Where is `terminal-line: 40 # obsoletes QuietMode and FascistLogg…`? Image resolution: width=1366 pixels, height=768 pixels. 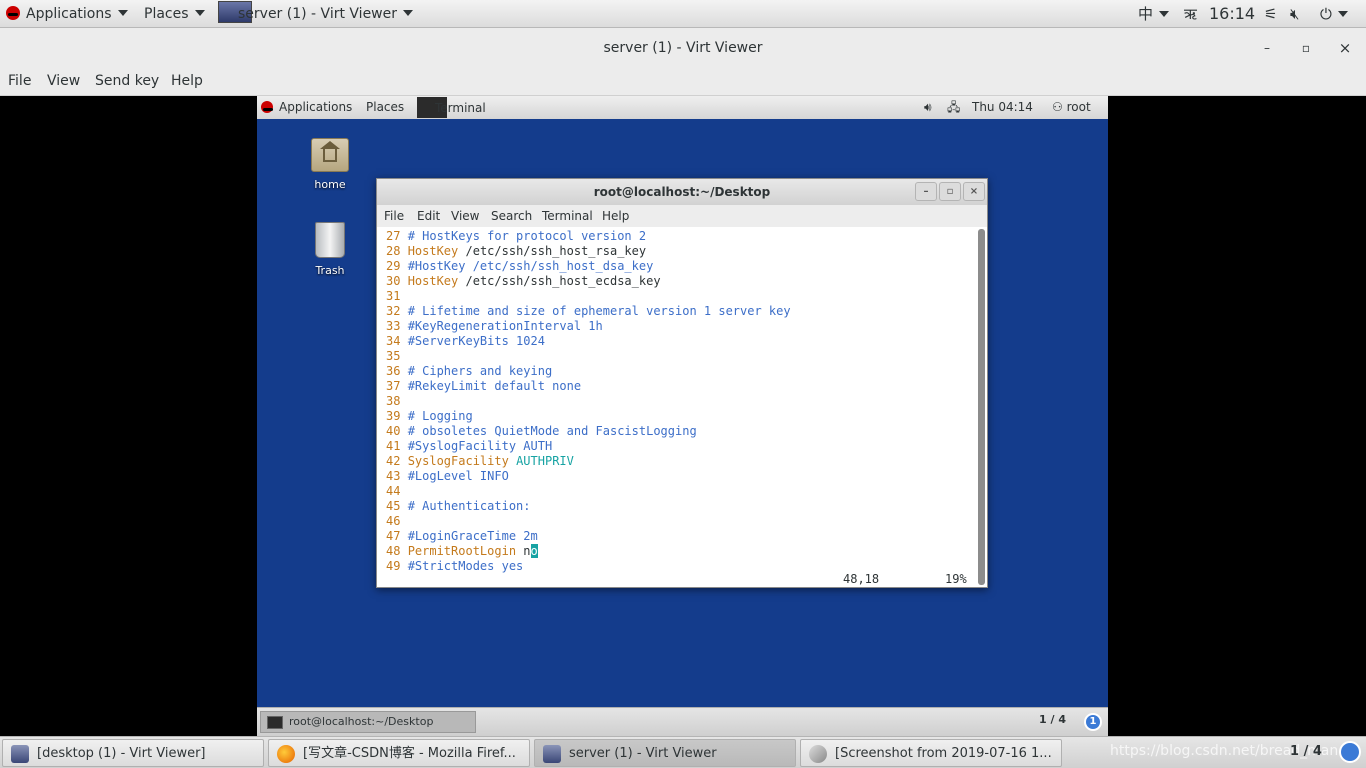 terminal-line: 40 # obsoletes QuietMode and FascistLogg… is located at coordinates (681, 431).